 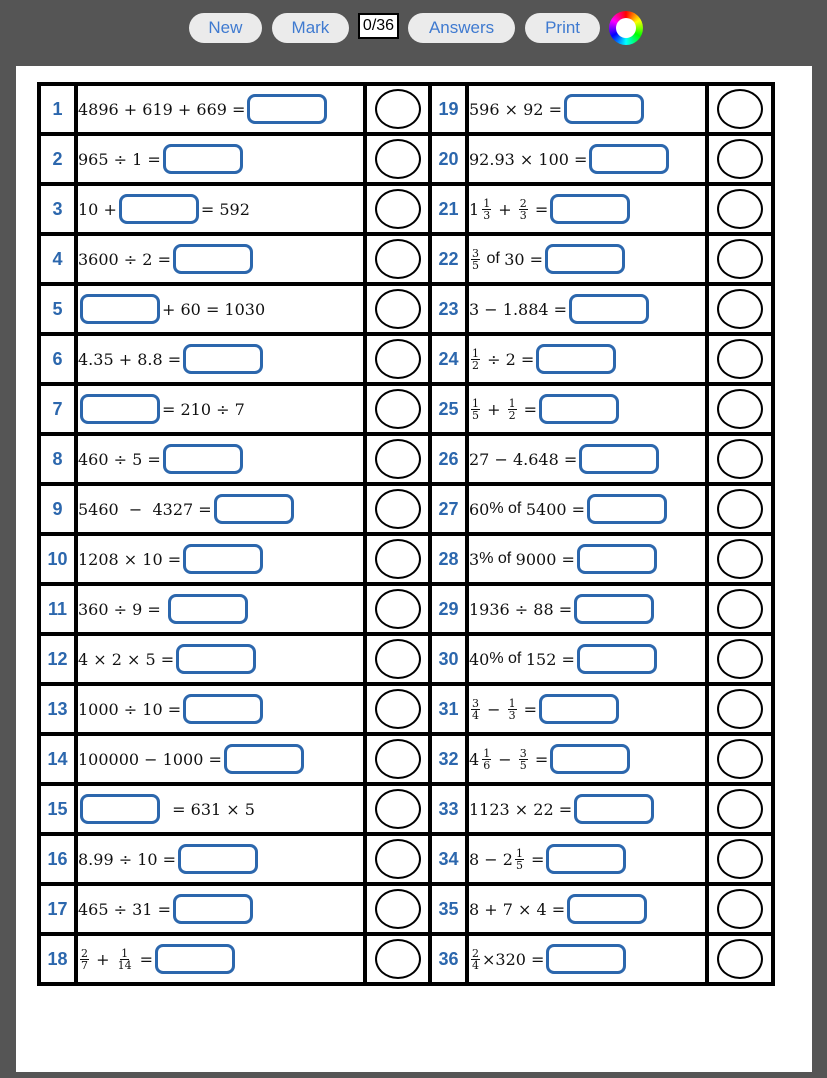 I want to click on question-expression: 60% of 5400 =, so click(x=587, y=509).